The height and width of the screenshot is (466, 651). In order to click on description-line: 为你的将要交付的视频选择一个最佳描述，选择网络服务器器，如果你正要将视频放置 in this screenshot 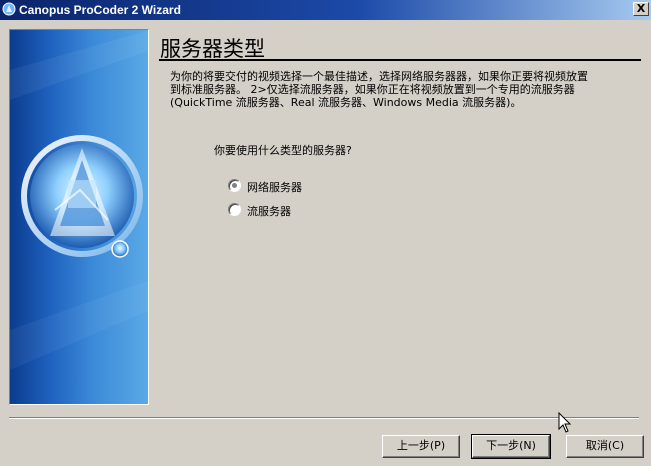, I will do `click(379, 76)`.